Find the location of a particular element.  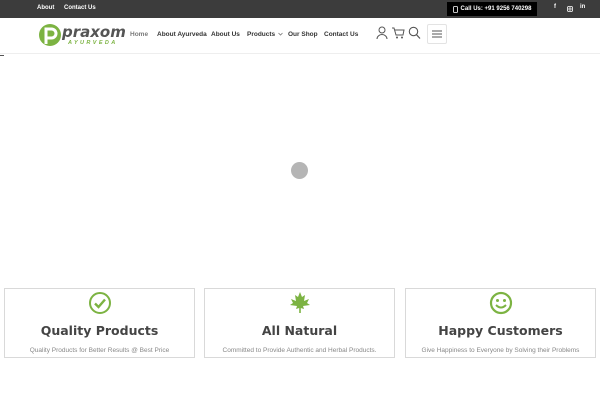

feature-title: Happy Customers is located at coordinates (500, 330).